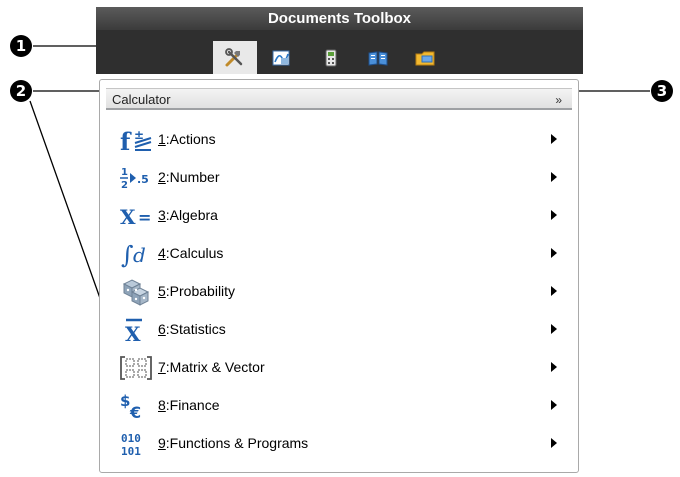 The image size is (680, 477). Describe the element at coordinates (192, 329) in the screenshot. I see `menu-item-label: 6:Statistics` at that location.